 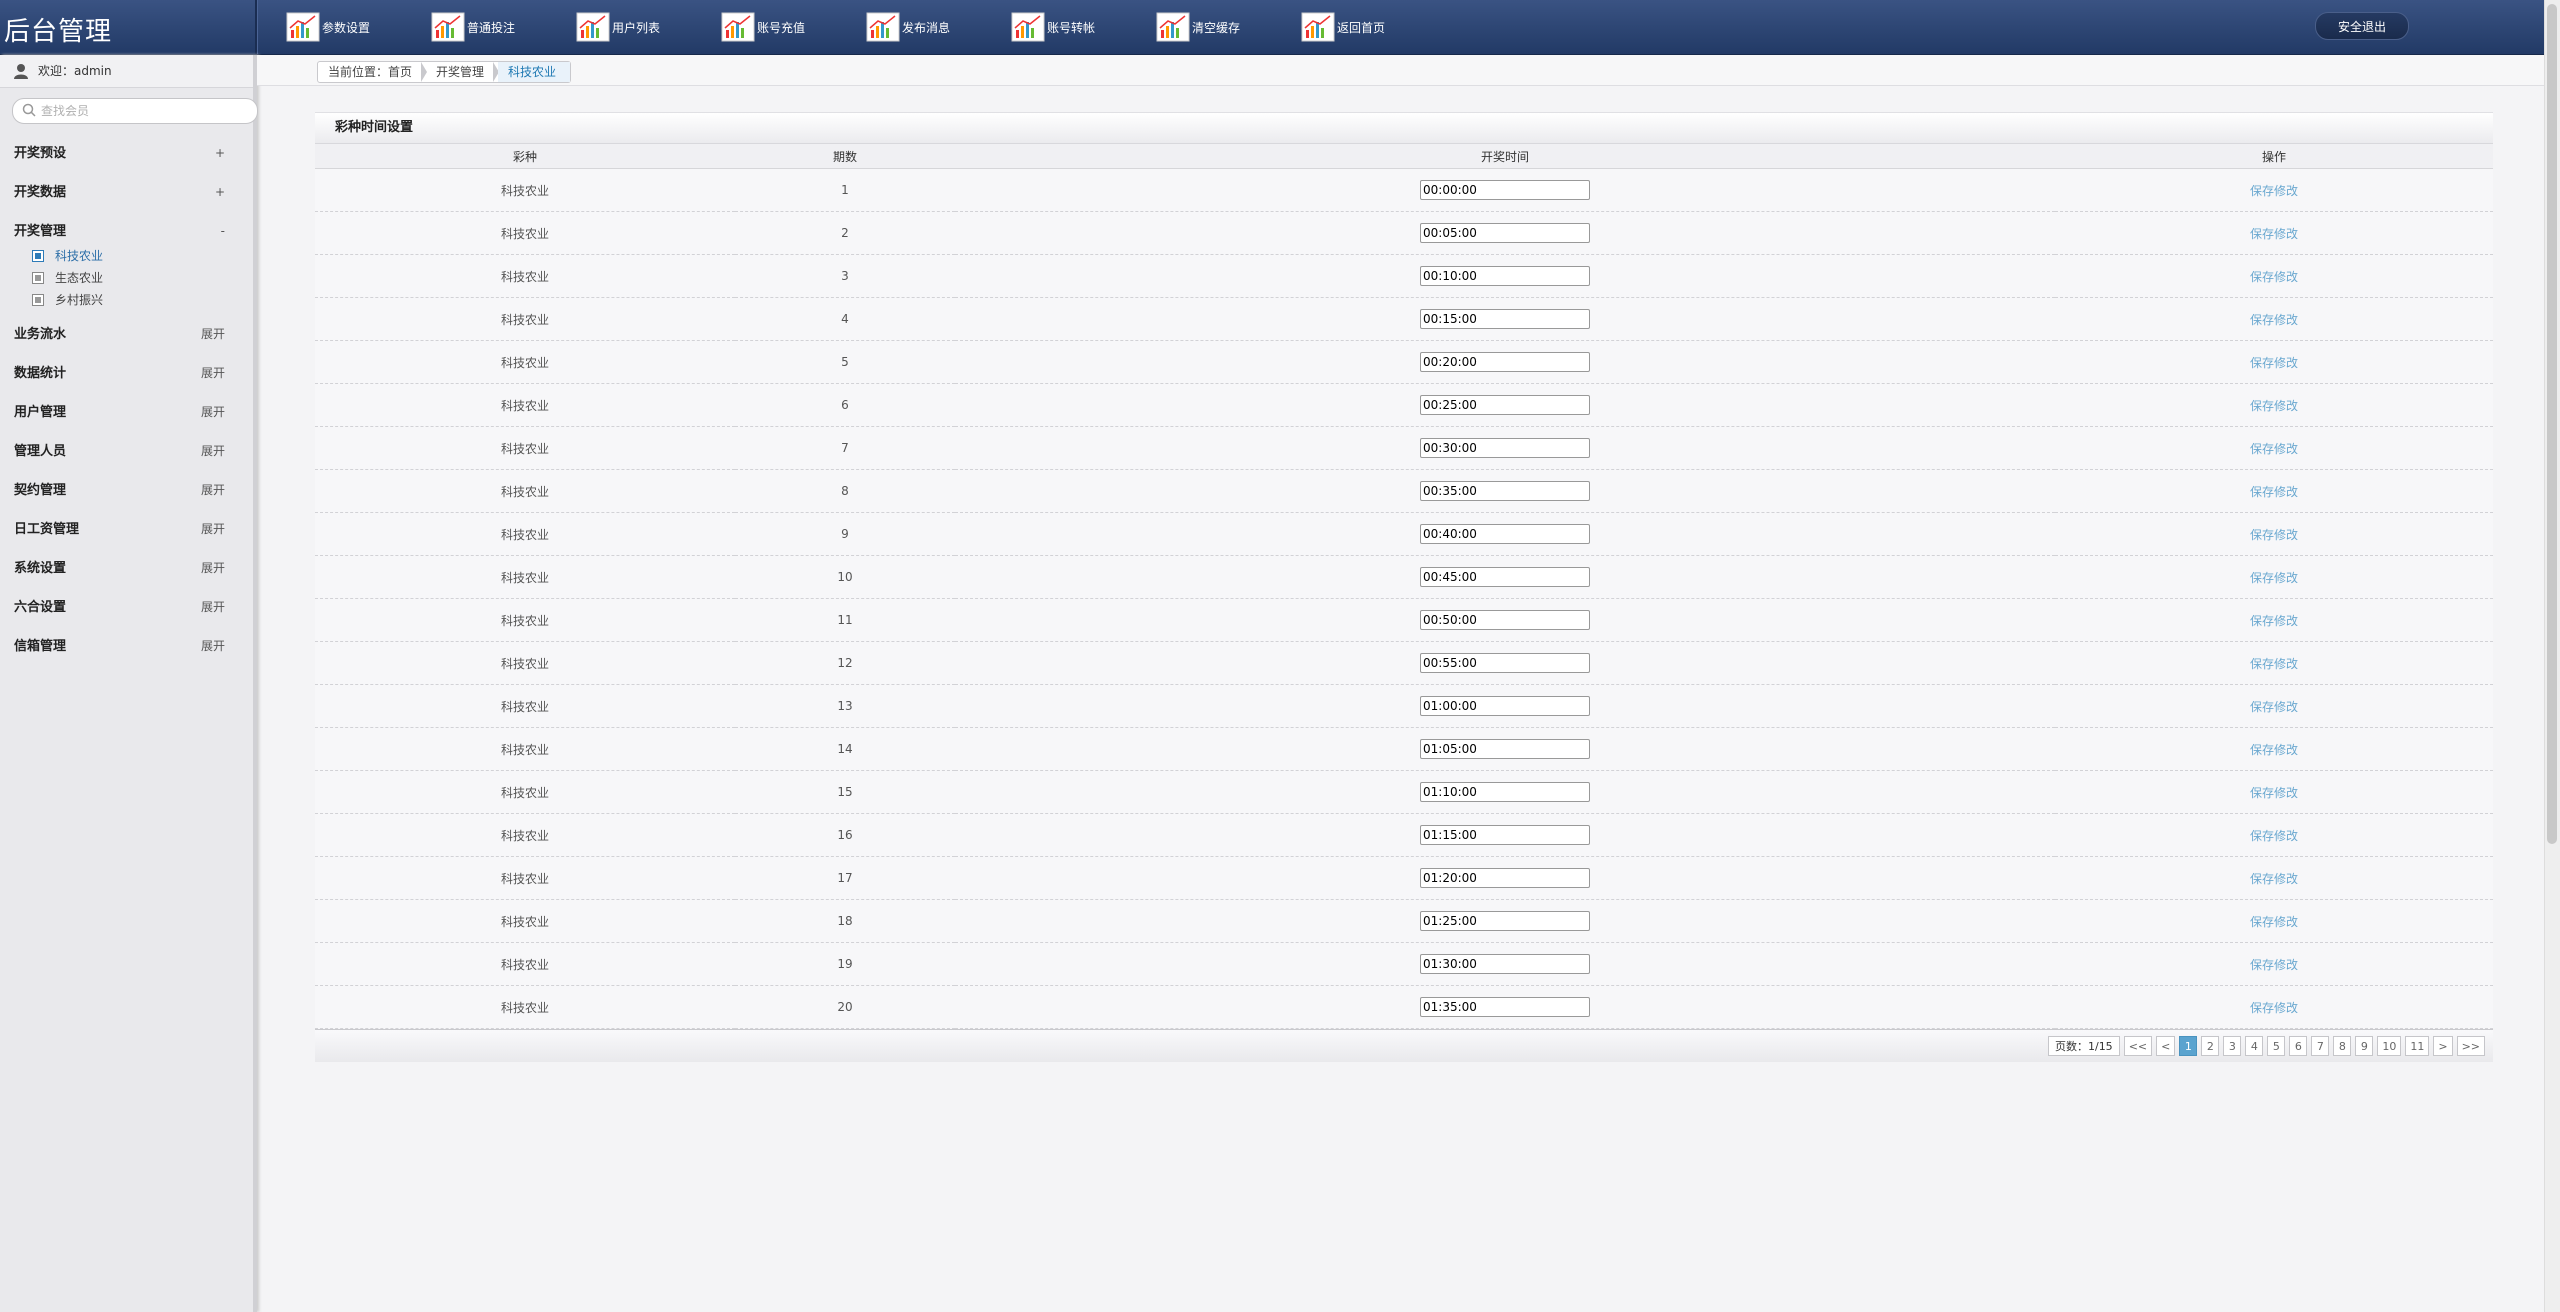 I want to click on next-page-button: >, so click(x=2443, y=1046).